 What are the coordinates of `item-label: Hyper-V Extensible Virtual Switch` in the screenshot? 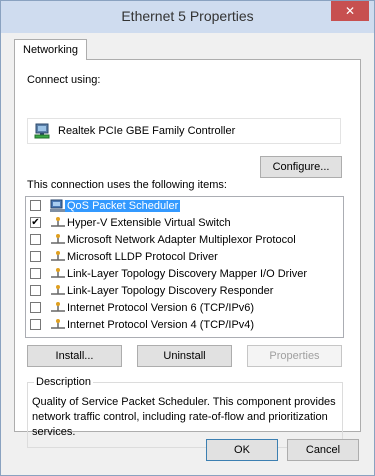 It's located at (149, 223).